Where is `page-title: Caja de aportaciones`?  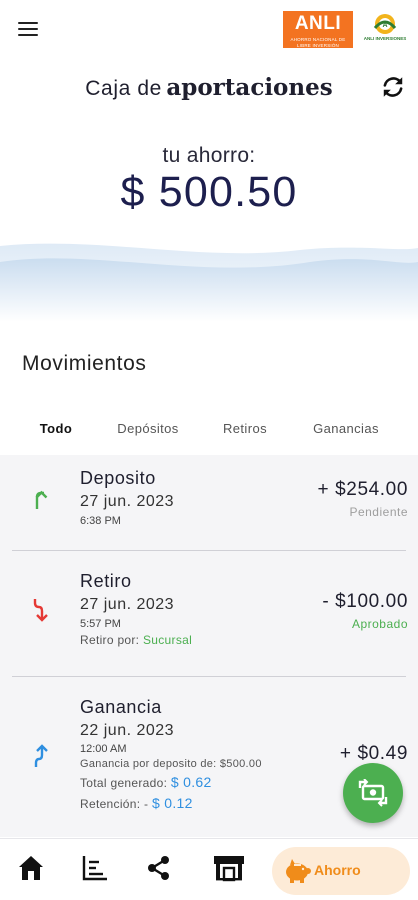 page-title: Caja de aportaciones is located at coordinates (209, 92).